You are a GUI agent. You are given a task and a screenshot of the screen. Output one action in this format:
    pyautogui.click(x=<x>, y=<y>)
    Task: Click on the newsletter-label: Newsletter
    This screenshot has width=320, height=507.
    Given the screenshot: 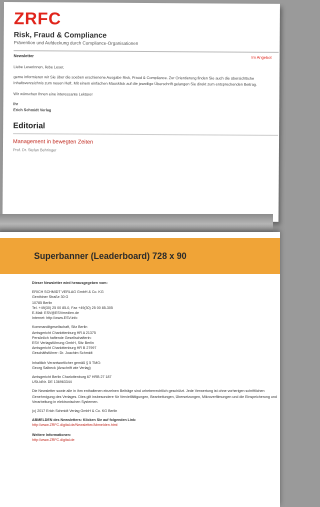 What is the action you would take?
    pyautogui.click(x=23, y=56)
    